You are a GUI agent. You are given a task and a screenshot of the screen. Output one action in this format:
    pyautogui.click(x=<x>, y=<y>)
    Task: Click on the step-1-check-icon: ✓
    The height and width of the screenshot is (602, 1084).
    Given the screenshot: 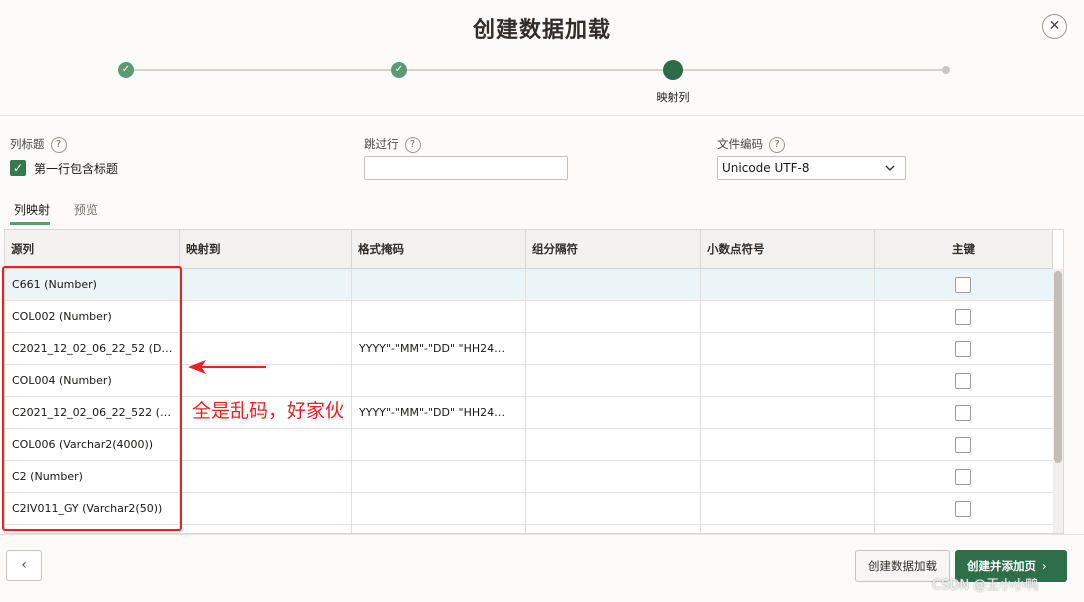 What is the action you would take?
    pyautogui.click(x=126, y=70)
    